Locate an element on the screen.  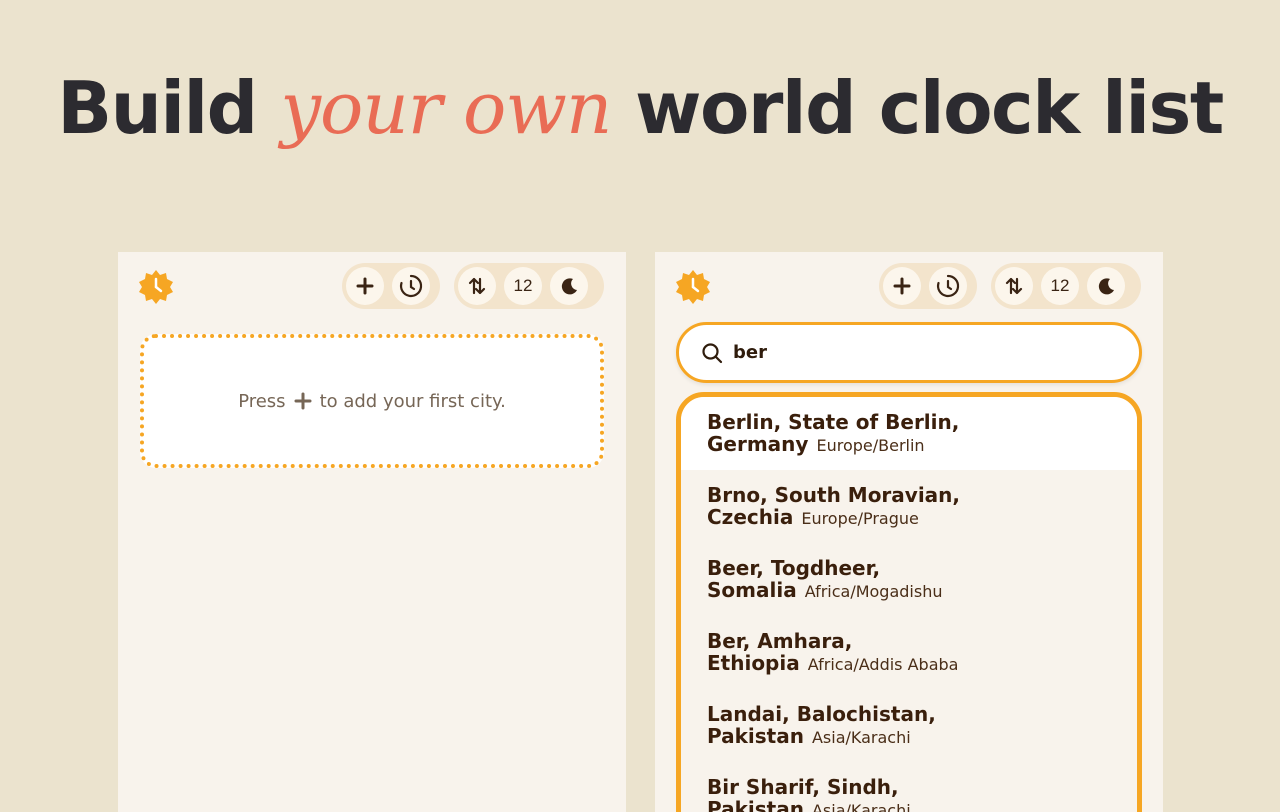
result-country: Germany is located at coordinates (758, 444).